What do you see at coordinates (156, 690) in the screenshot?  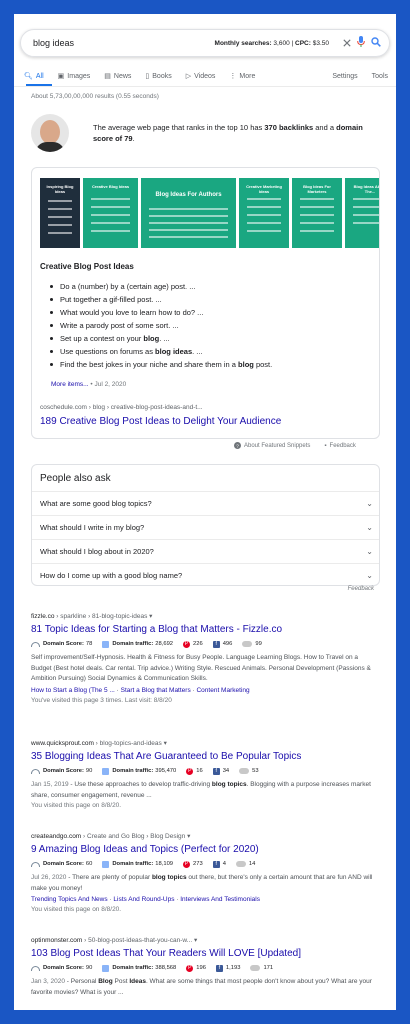 I see `sitelink: Start a Blog that Matters` at bounding box center [156, 690].